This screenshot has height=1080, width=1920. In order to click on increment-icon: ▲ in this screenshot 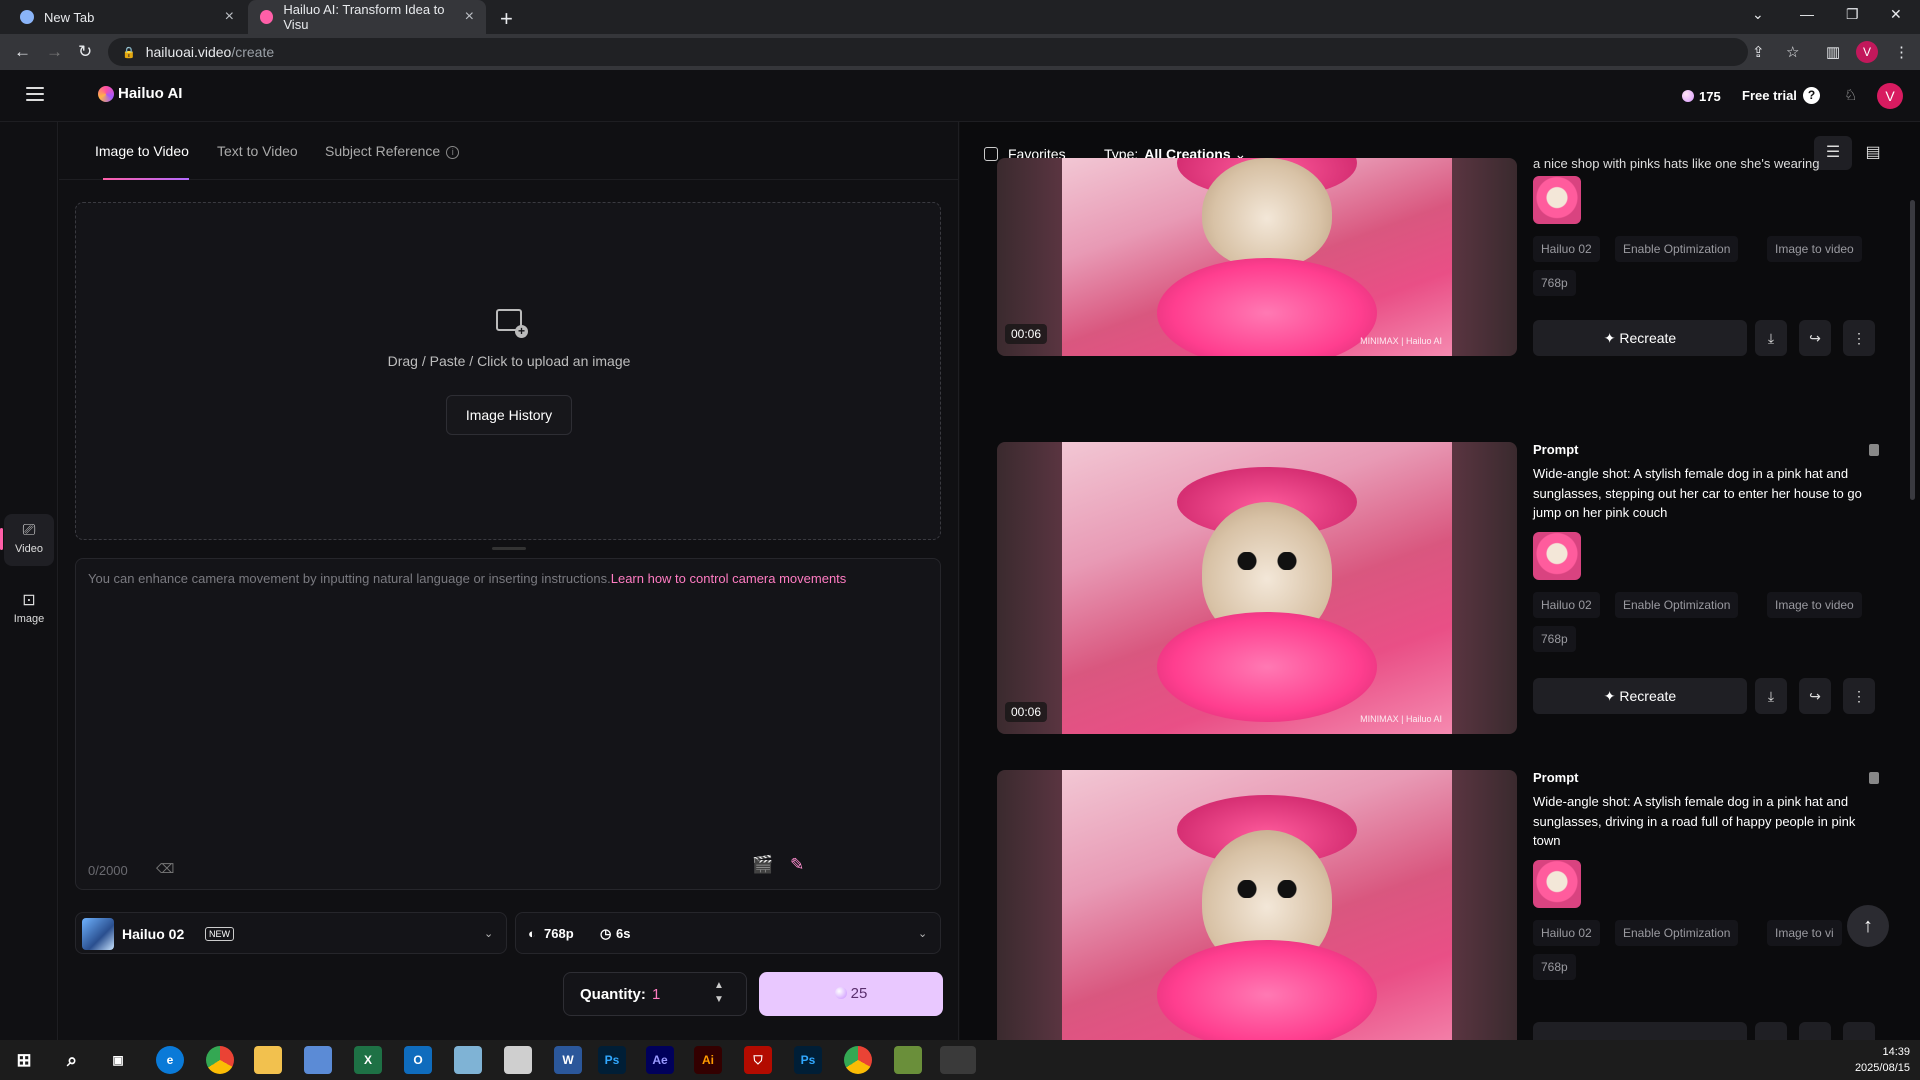, I will do `click(719, 986)`.